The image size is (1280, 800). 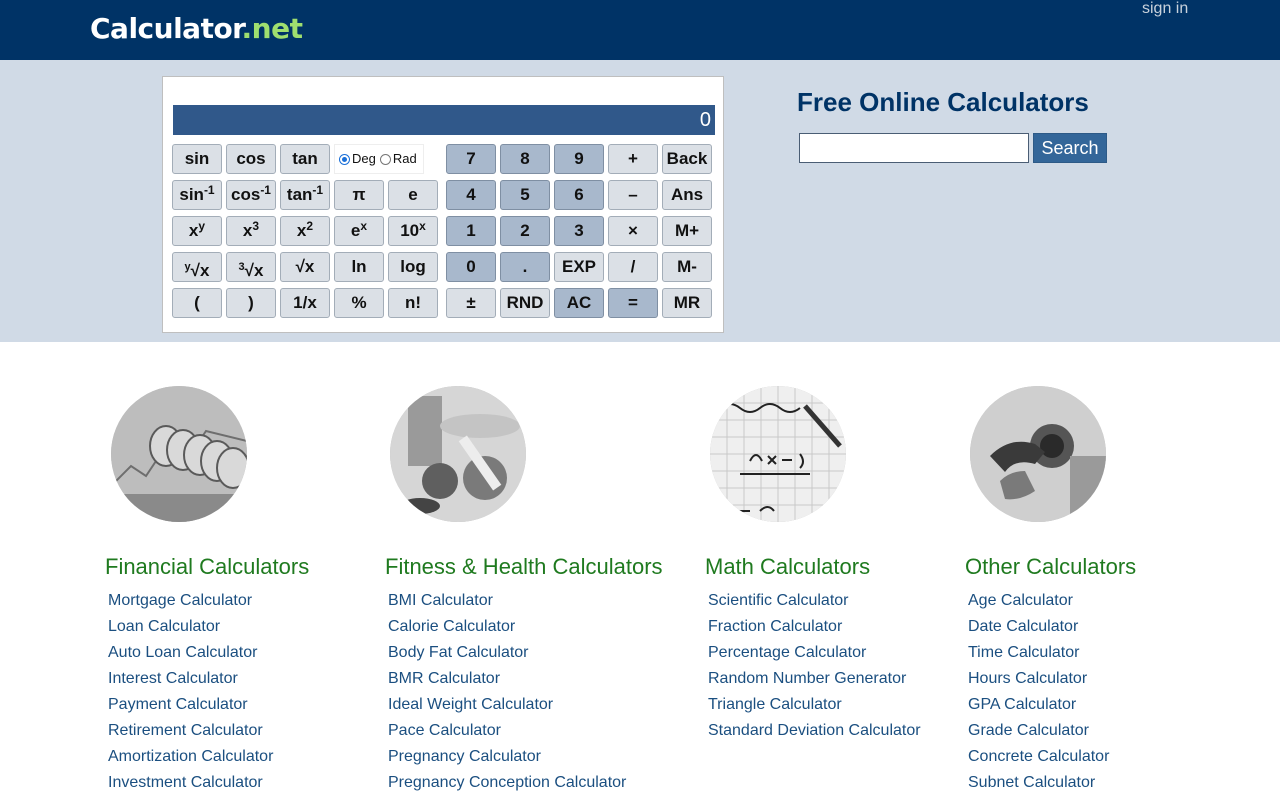 I want to click on category-title: Financial Calculators, so click(x=207, y=567).